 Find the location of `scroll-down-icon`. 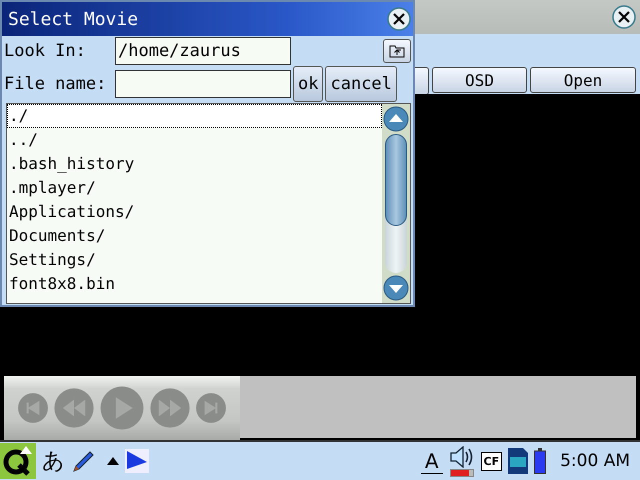

scroll-down-icon is located at coordinates (396, 288).